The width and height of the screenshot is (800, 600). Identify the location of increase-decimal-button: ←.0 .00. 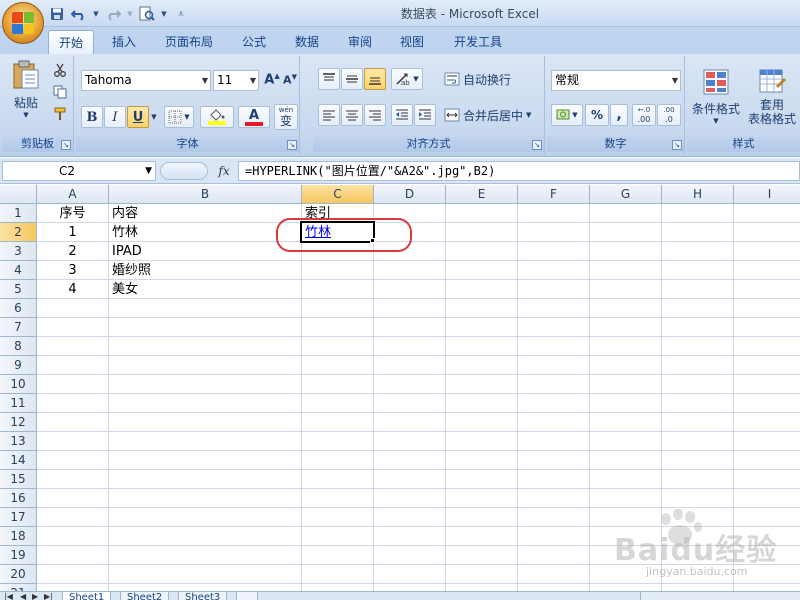
(644, 115).